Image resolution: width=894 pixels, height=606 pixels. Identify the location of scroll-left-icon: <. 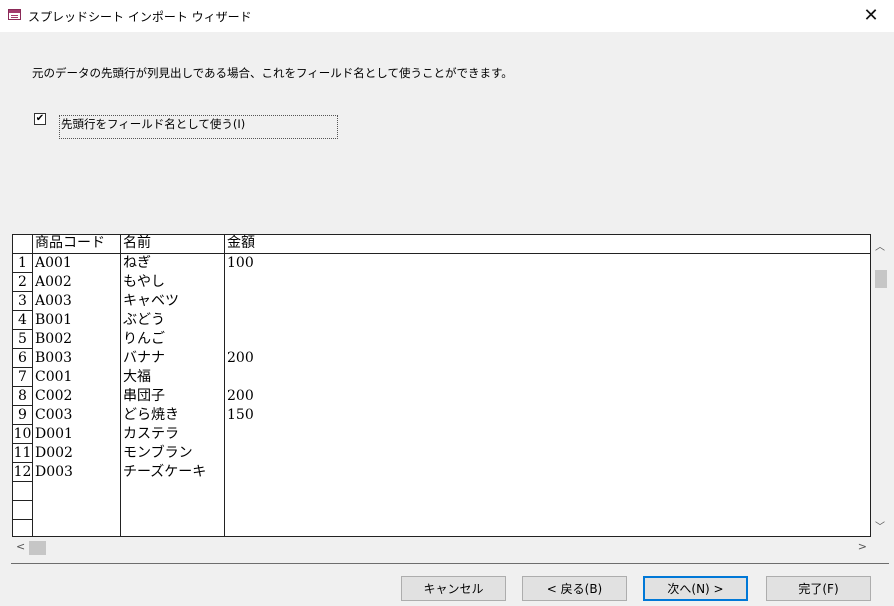
(20, 546).